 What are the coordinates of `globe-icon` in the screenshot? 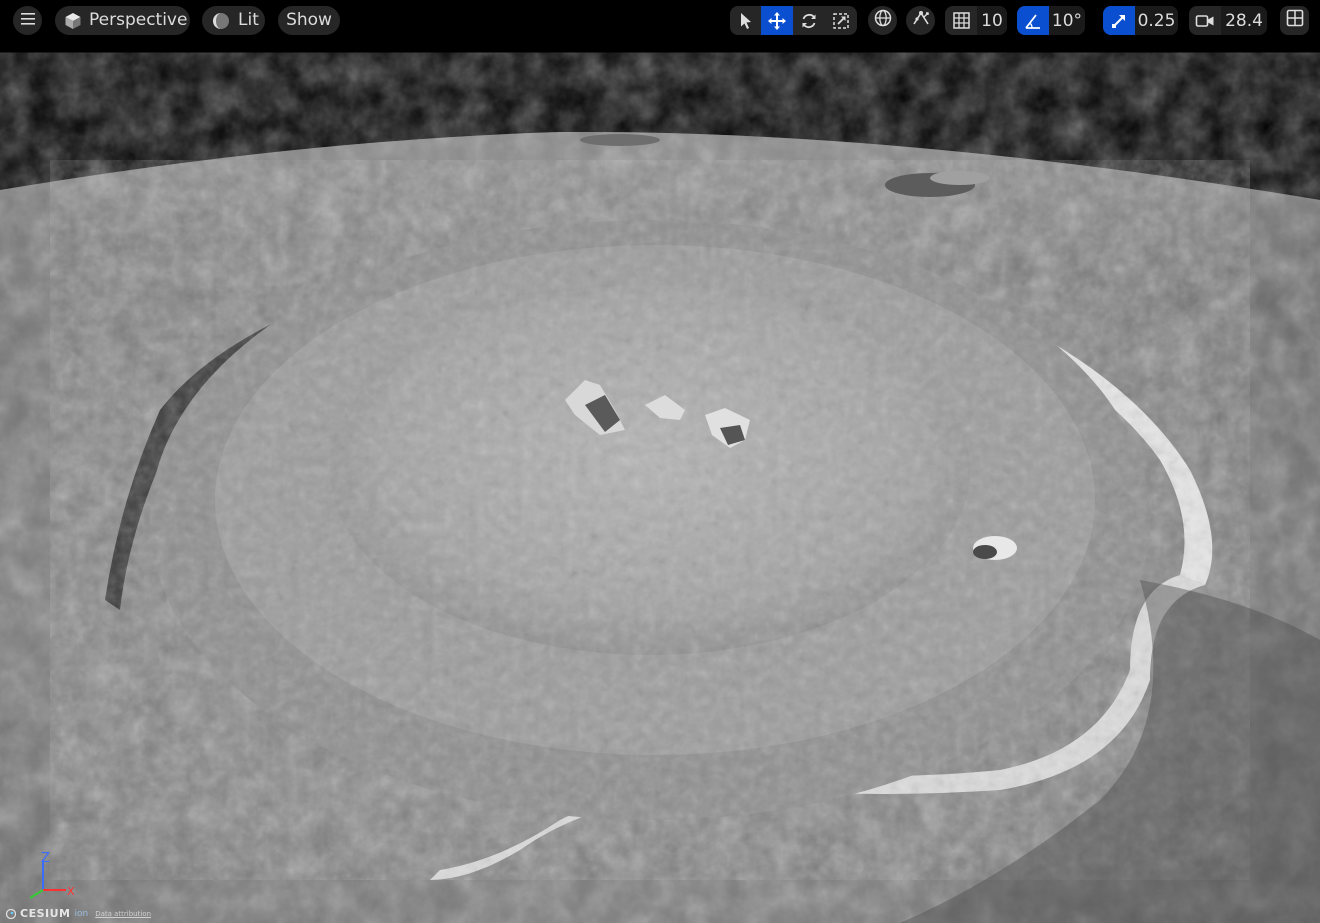 It's located at (883, 20).